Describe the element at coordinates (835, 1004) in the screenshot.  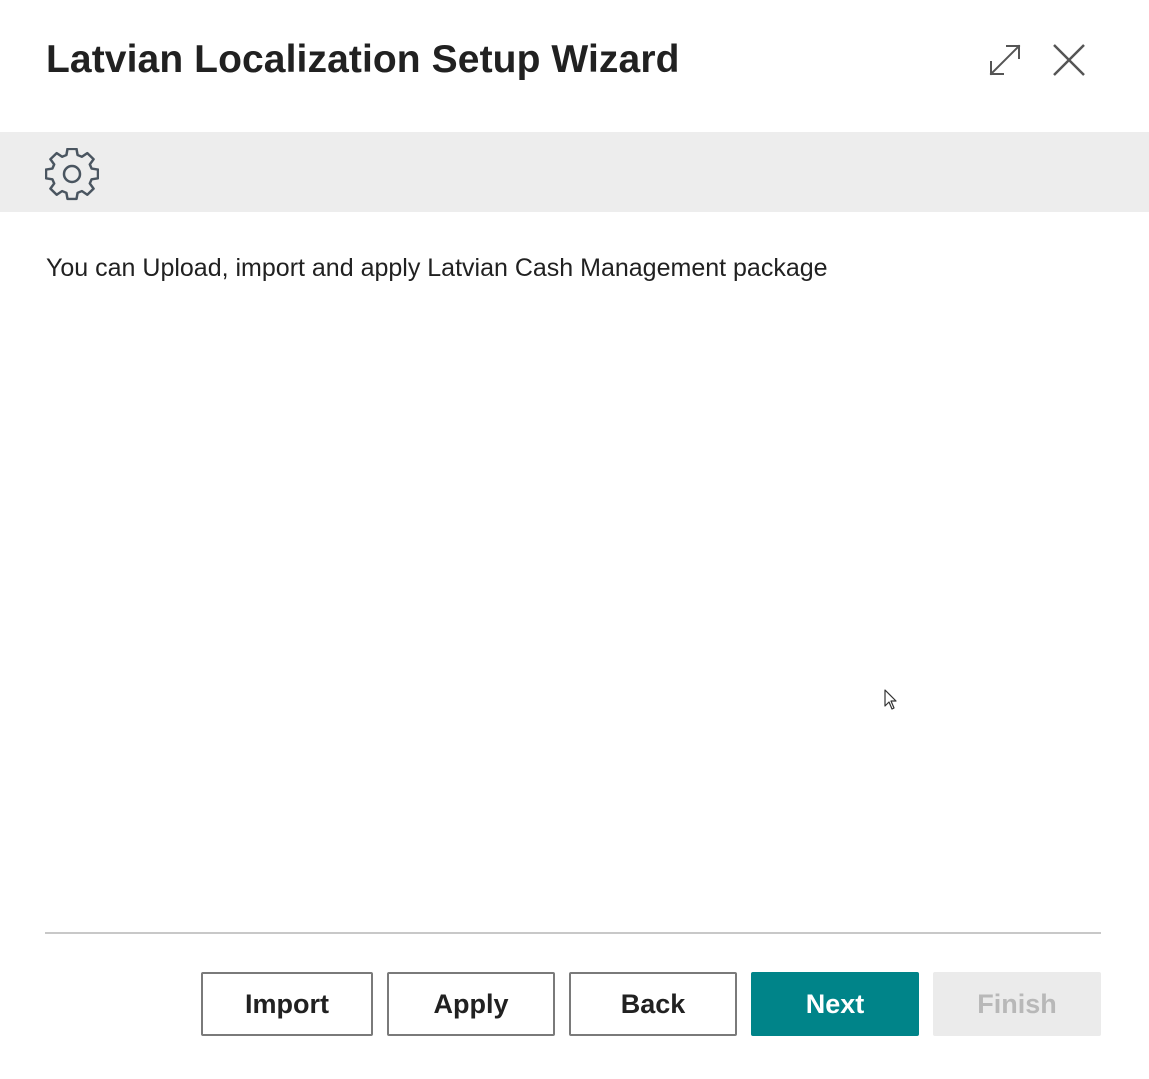
I see `next-button: Next` at that location.